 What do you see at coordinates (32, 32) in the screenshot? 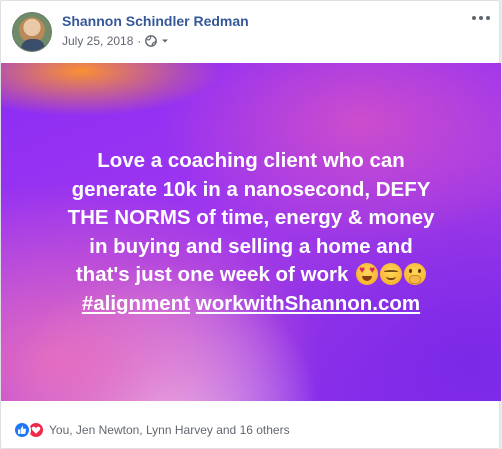
I see `author-avatar` at bounding box center [32, 32].